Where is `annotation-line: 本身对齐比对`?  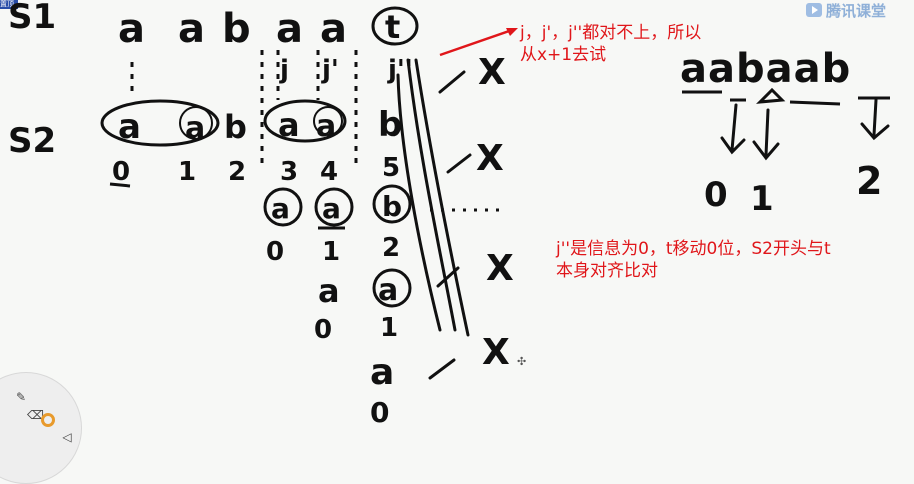 annotation-line: 本身对齐比对 is located at coordinates (607, 271).